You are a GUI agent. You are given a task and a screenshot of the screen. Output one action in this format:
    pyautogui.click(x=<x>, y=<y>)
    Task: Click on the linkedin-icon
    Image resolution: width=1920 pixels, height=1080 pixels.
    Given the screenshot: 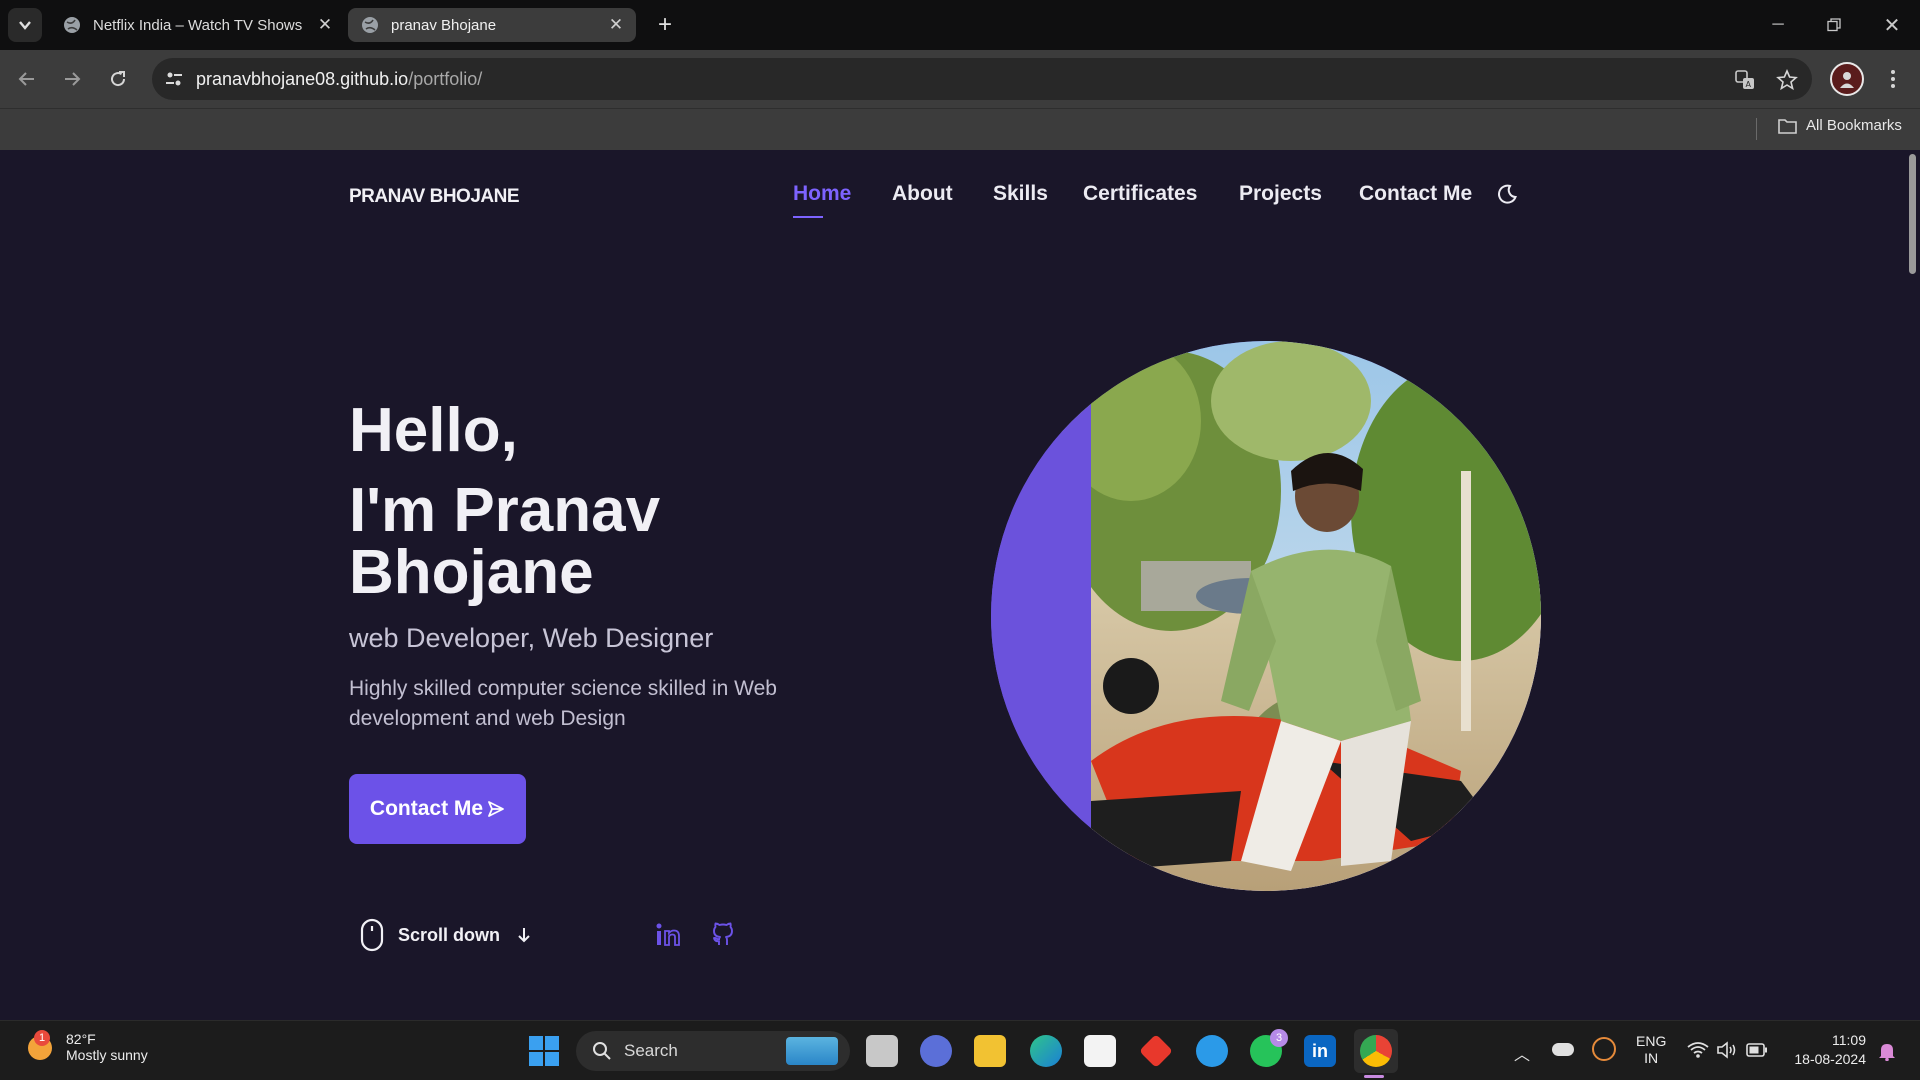 What is the action you would take?
    pyautogui.click(x=668, y=935)
    